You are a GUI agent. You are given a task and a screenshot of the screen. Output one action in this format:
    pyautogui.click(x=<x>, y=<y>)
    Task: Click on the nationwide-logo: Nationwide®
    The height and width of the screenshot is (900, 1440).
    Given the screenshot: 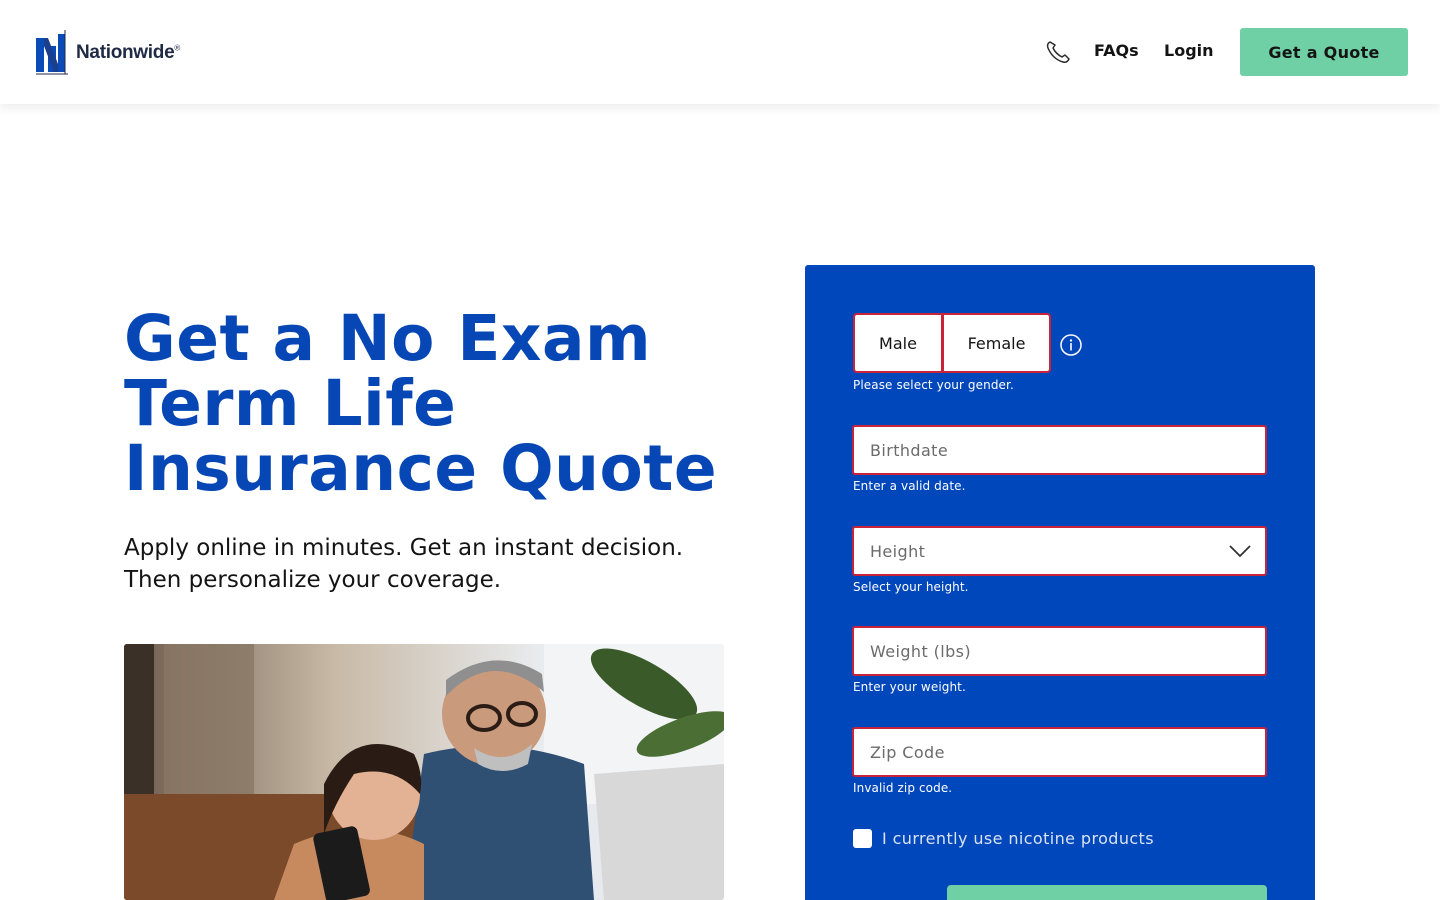 What is the action you would take?
    pyautogui.click(x=107, y=52)
    